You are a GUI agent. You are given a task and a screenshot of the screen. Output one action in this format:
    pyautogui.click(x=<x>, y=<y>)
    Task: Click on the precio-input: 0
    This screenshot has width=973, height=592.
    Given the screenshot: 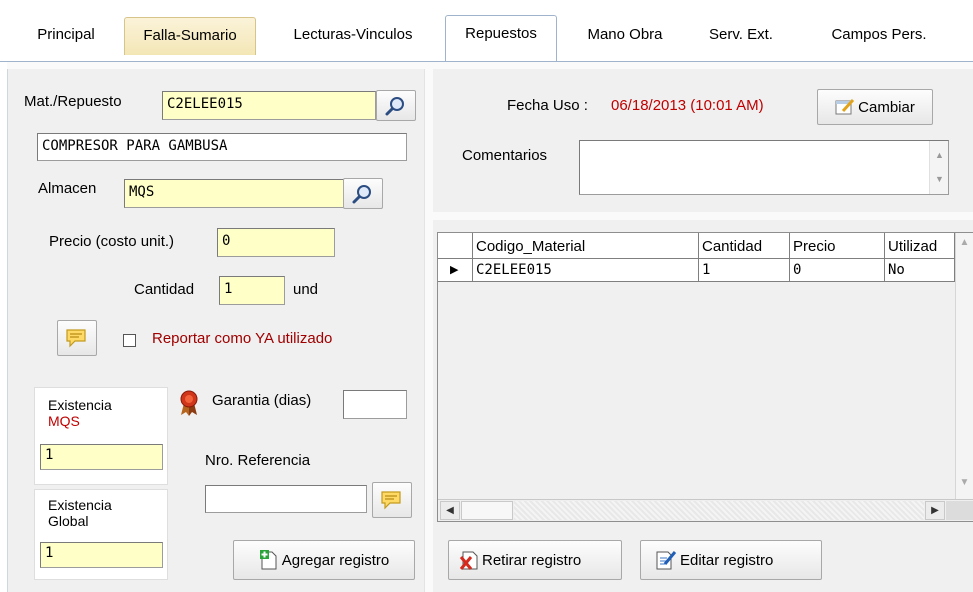 What is the action you would take?
    pyautogui.click(x=276, y=242)
    